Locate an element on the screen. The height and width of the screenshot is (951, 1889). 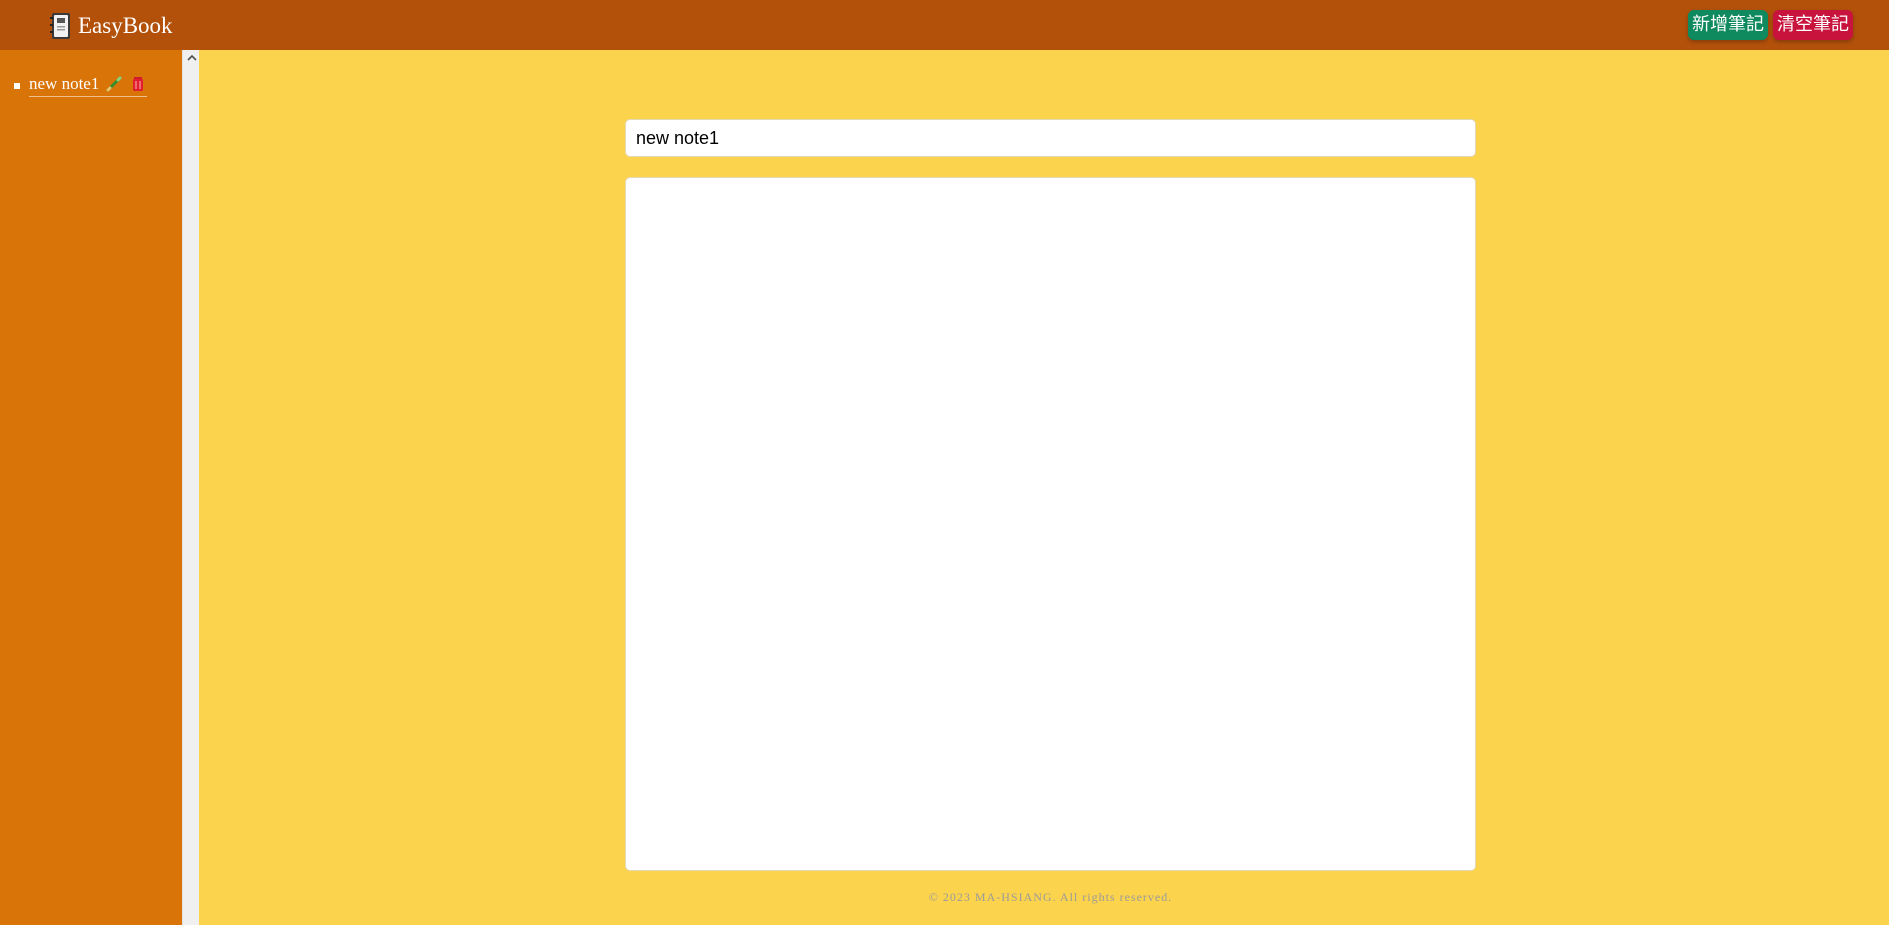
sidebar-scrollbar is located at coordinates (190, 487).